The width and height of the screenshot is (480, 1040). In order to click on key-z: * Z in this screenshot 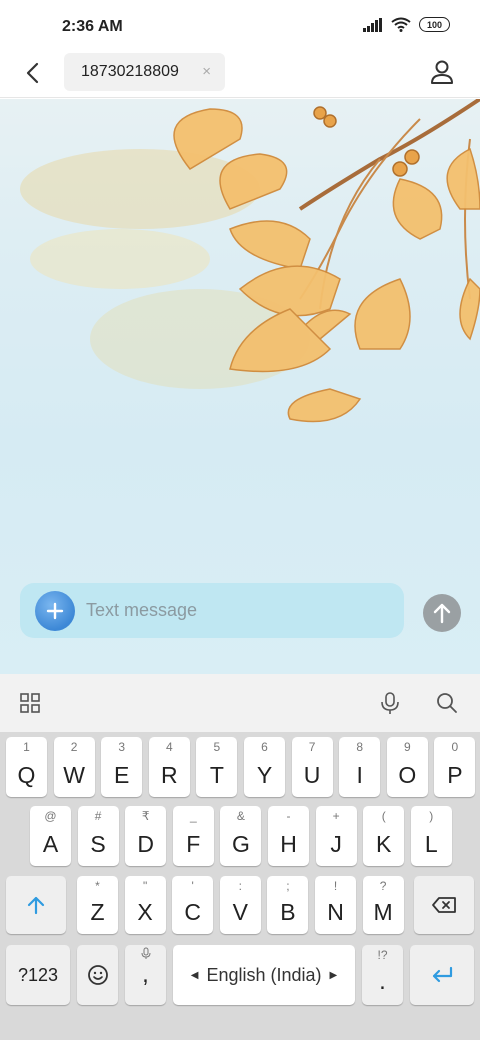, I will do `click(97, 905)`.